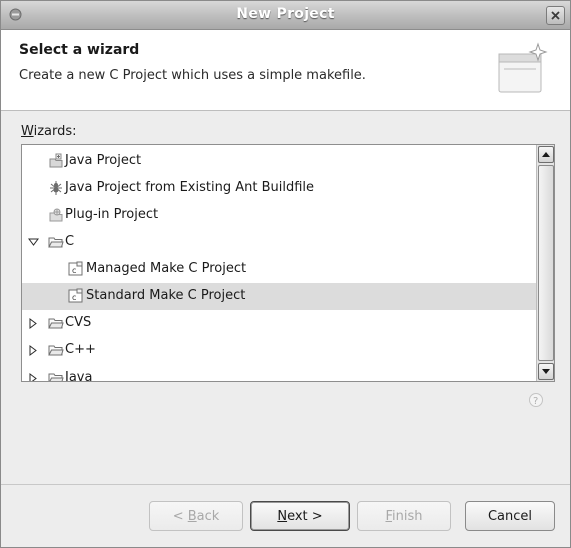 The width and height of the screenshot is (571, 548). I want to click on expanded-arrow-icon, so click(33, 242).